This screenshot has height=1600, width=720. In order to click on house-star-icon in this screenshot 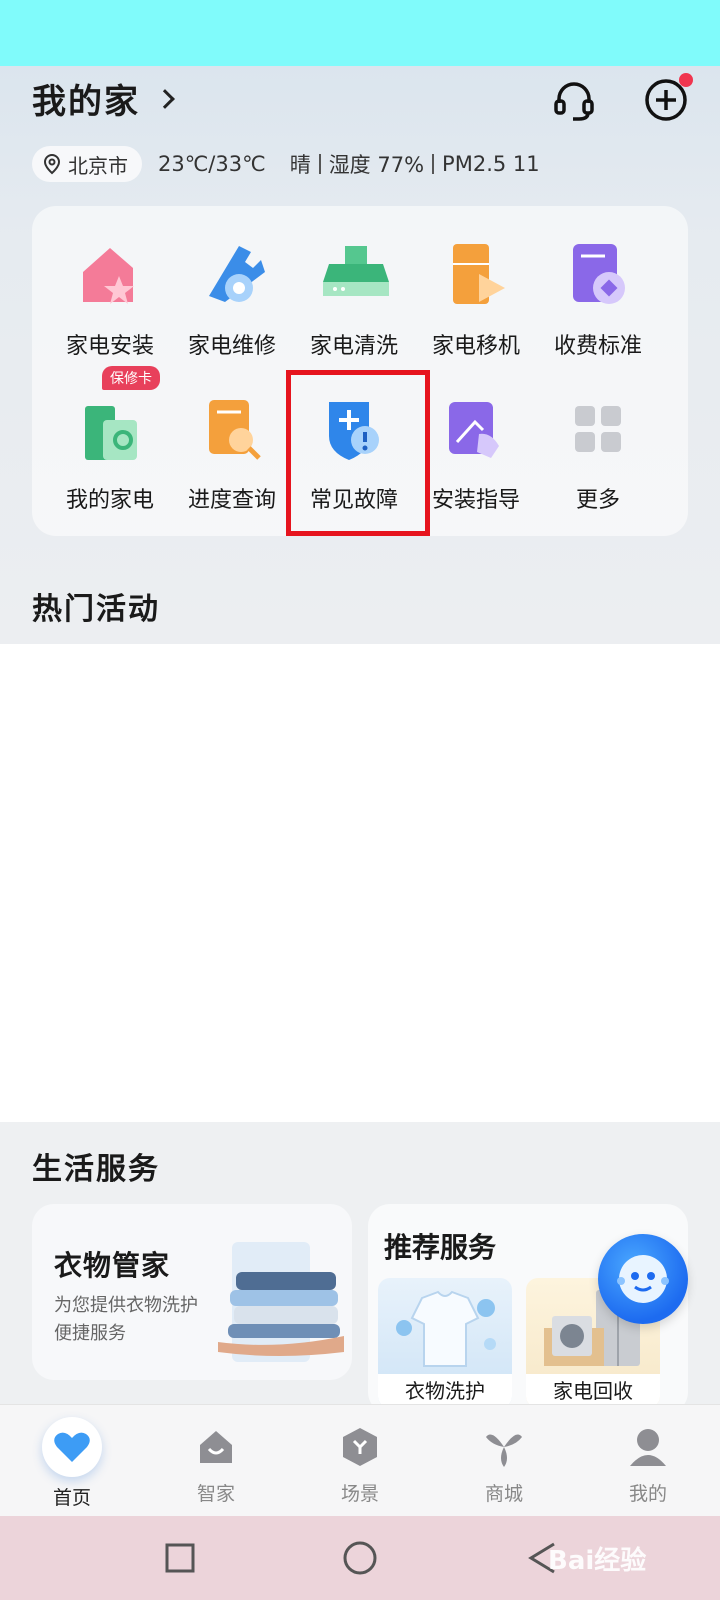, I will do `click(110, 275)`.